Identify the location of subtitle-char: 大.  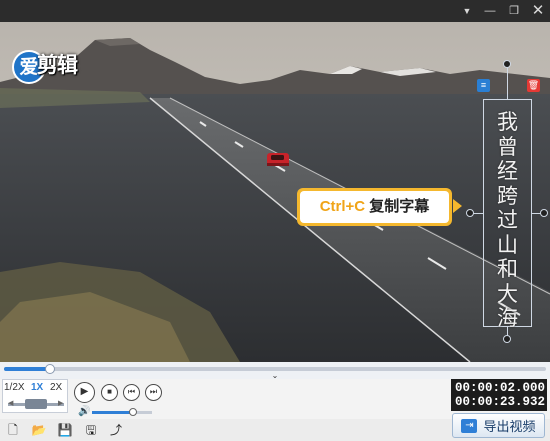
(507, 293).